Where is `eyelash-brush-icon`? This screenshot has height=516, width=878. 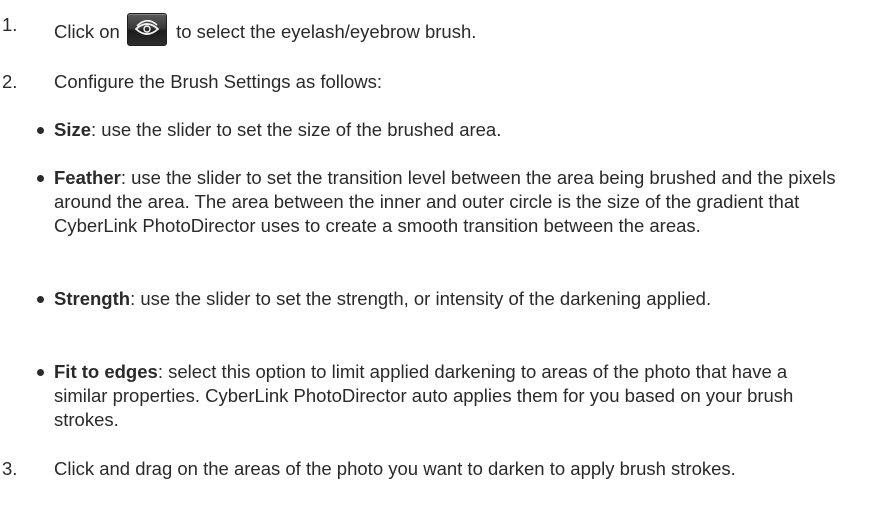 eyelash-brush-icon is located at coordinates (146, 29).